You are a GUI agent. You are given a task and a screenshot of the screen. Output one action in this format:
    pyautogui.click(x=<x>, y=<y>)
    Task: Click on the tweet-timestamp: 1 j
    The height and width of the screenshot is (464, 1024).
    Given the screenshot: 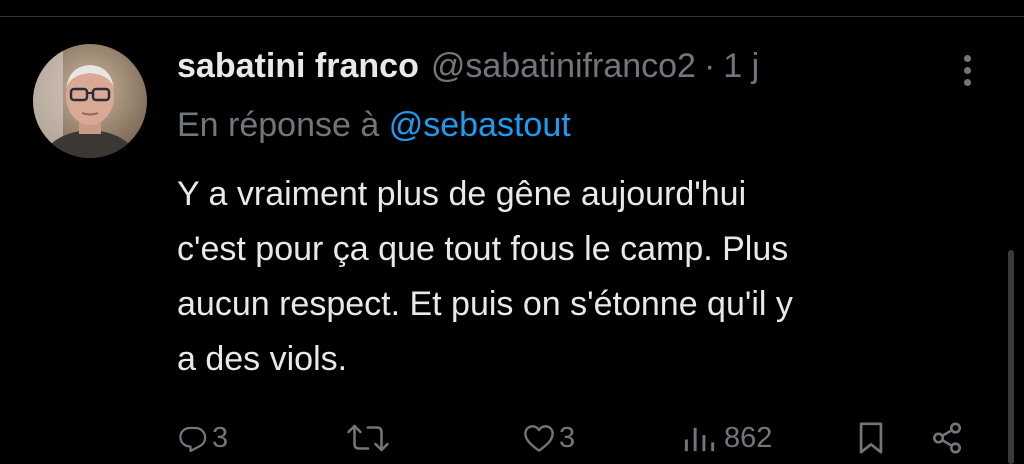 What is the action you would take?
    pyautogui.click(x=741, y=66)
    